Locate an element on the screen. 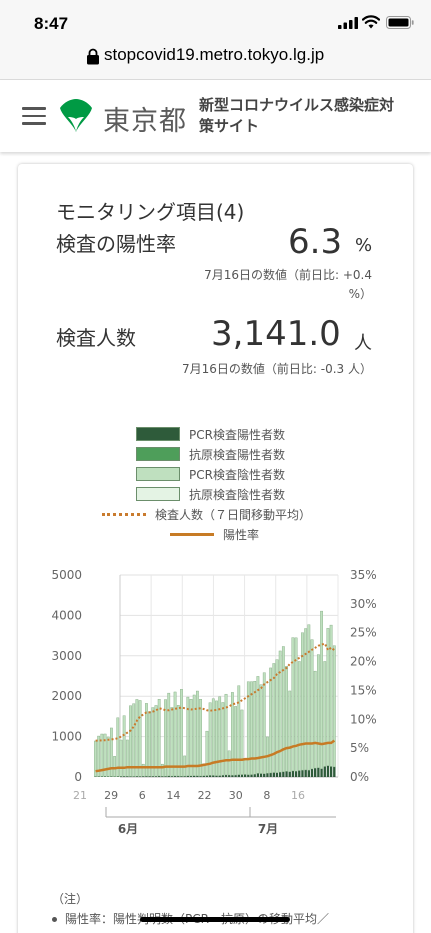 Image resolution: width=431 pixels, height=933 pixels. legend-item: 抗原検査陰性者数 is located at coordinates (210, 494).